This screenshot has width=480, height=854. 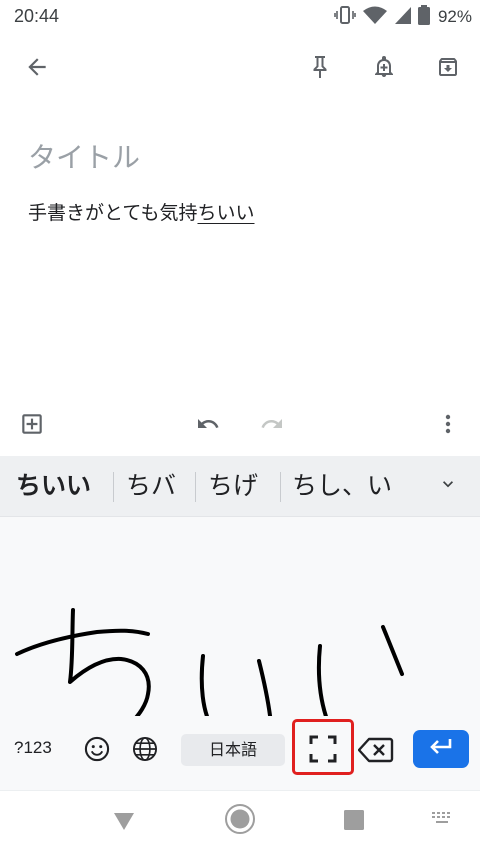 I want to click on language-key, so click(x=145, y=751).